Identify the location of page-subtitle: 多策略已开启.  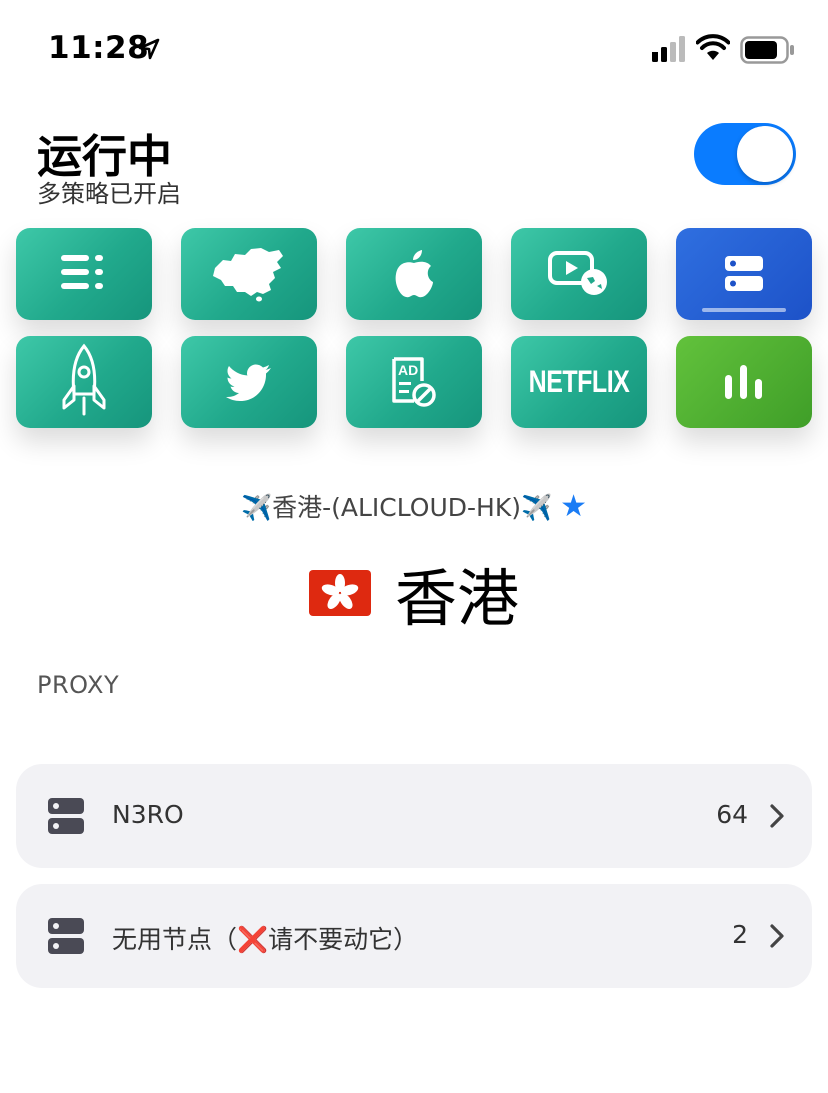
(109, 194).